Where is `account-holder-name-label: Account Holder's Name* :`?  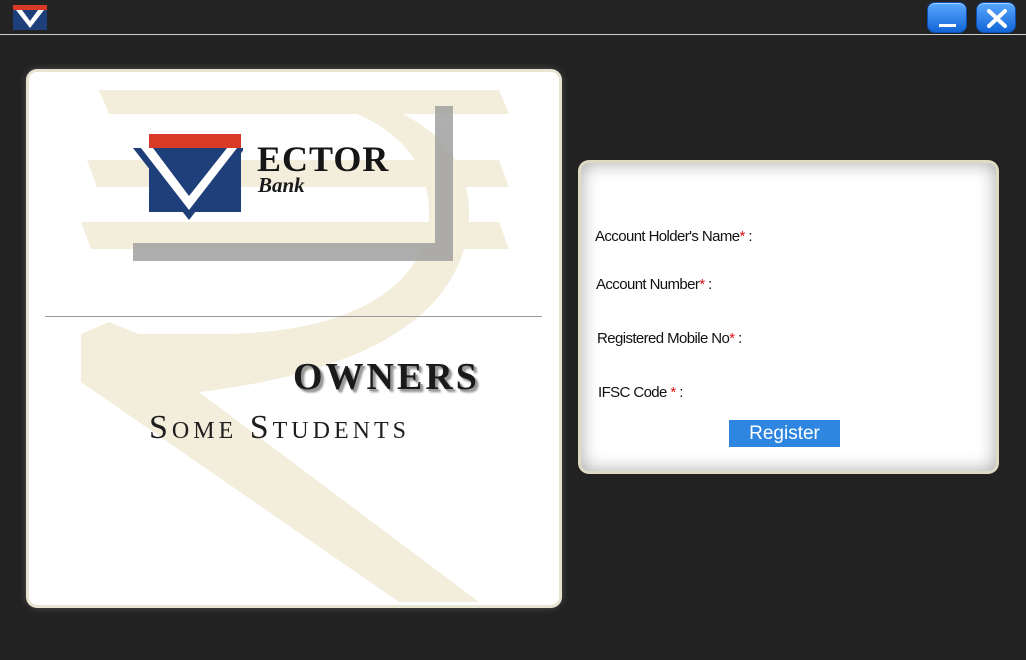 account-holder-name-label: Account Holder's Name* : is located at coordinates (674, 236).